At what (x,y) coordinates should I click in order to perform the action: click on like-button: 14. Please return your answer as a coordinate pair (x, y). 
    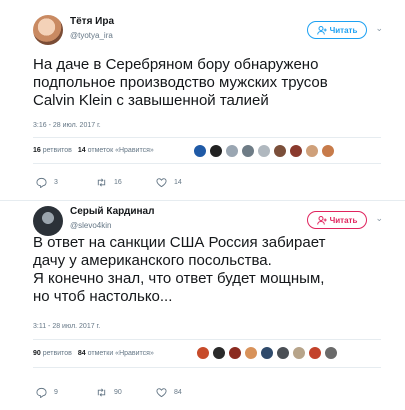
    Looking at the image, I should click on (186, 182).